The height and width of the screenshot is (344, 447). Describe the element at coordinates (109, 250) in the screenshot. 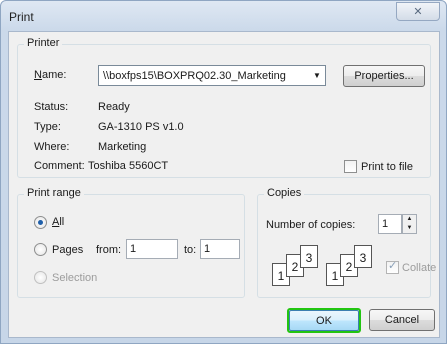

I see `from-label: from:` at that location.